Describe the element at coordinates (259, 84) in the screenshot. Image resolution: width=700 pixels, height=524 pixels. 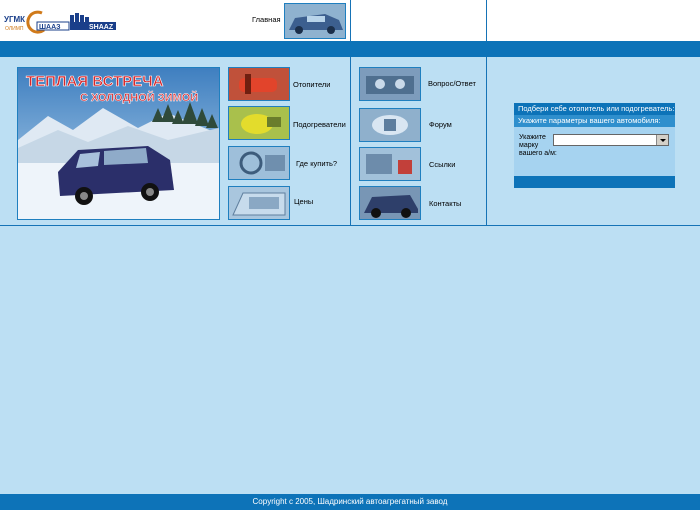
I see `heater-thumbnail` at that location.